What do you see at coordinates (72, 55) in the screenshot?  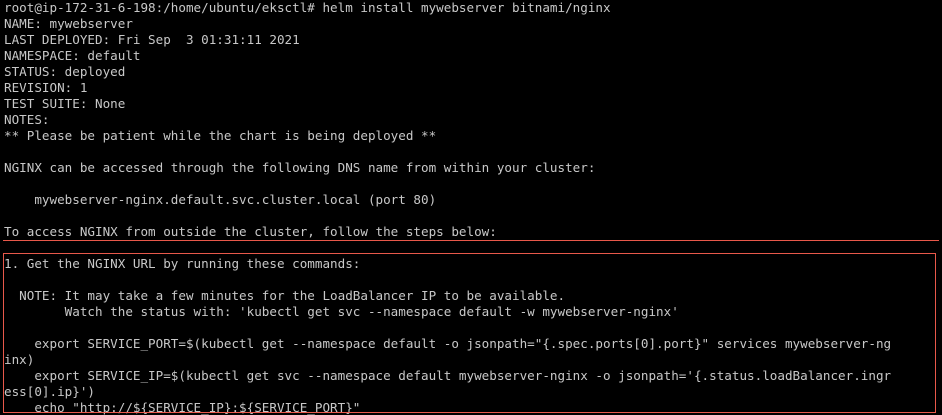 I see `terminal-line-namespace: NAMESPACE: default` at bounding box center [72, 55].